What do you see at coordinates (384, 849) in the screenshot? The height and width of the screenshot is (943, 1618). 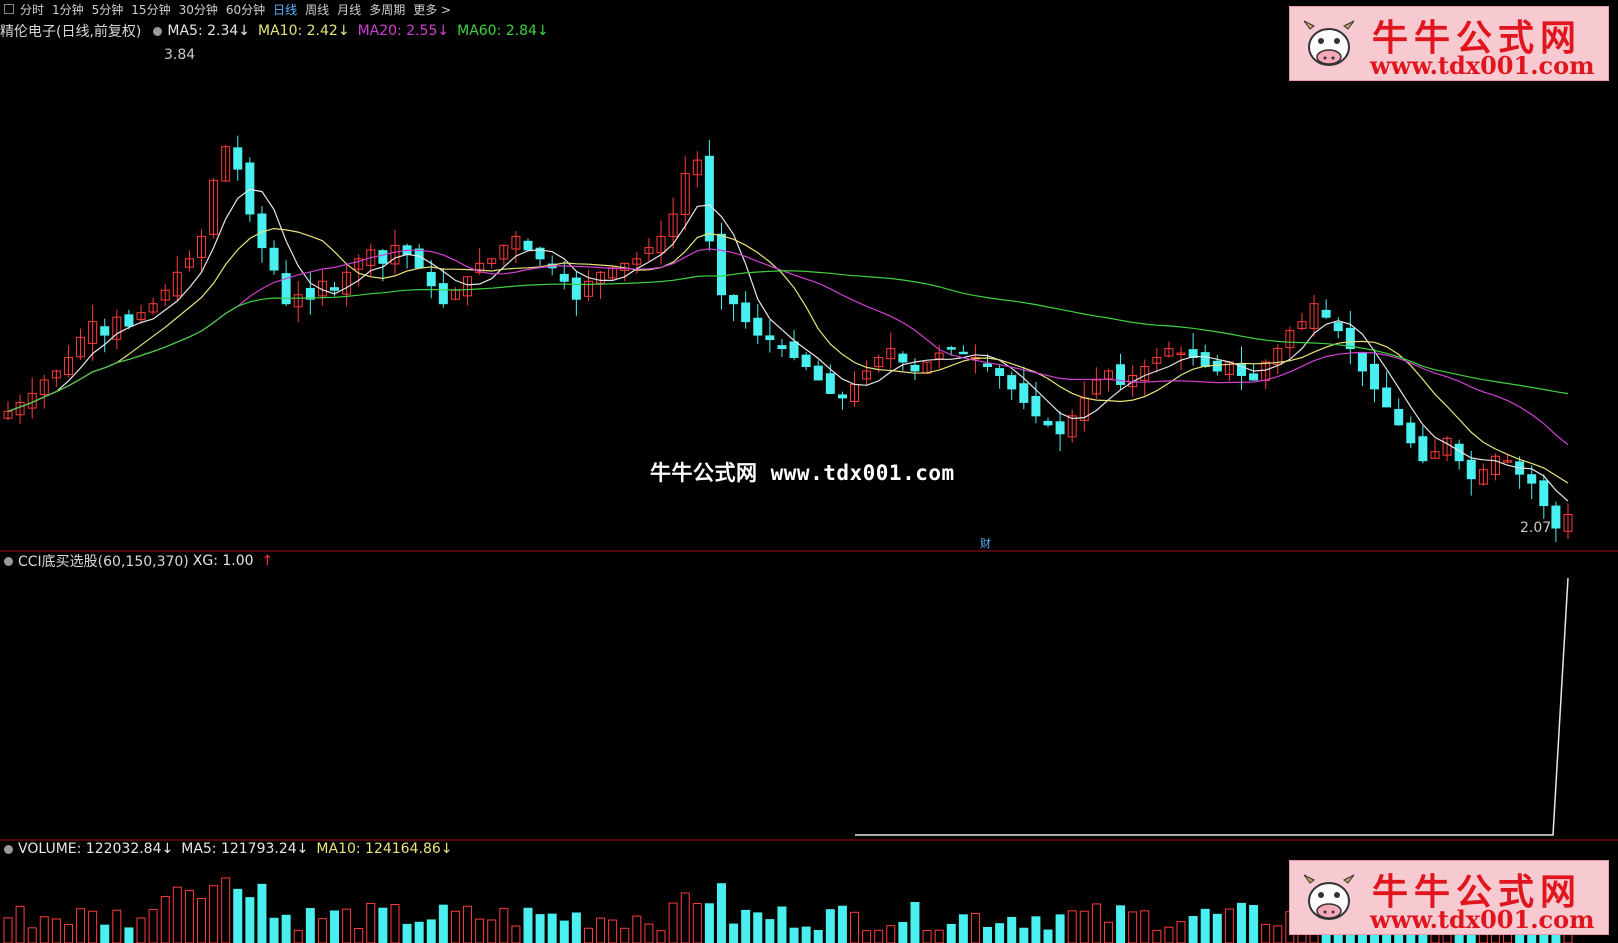 I see `legend-item-2: MA10: 124164.86↓` at bounding box center [384, 849].